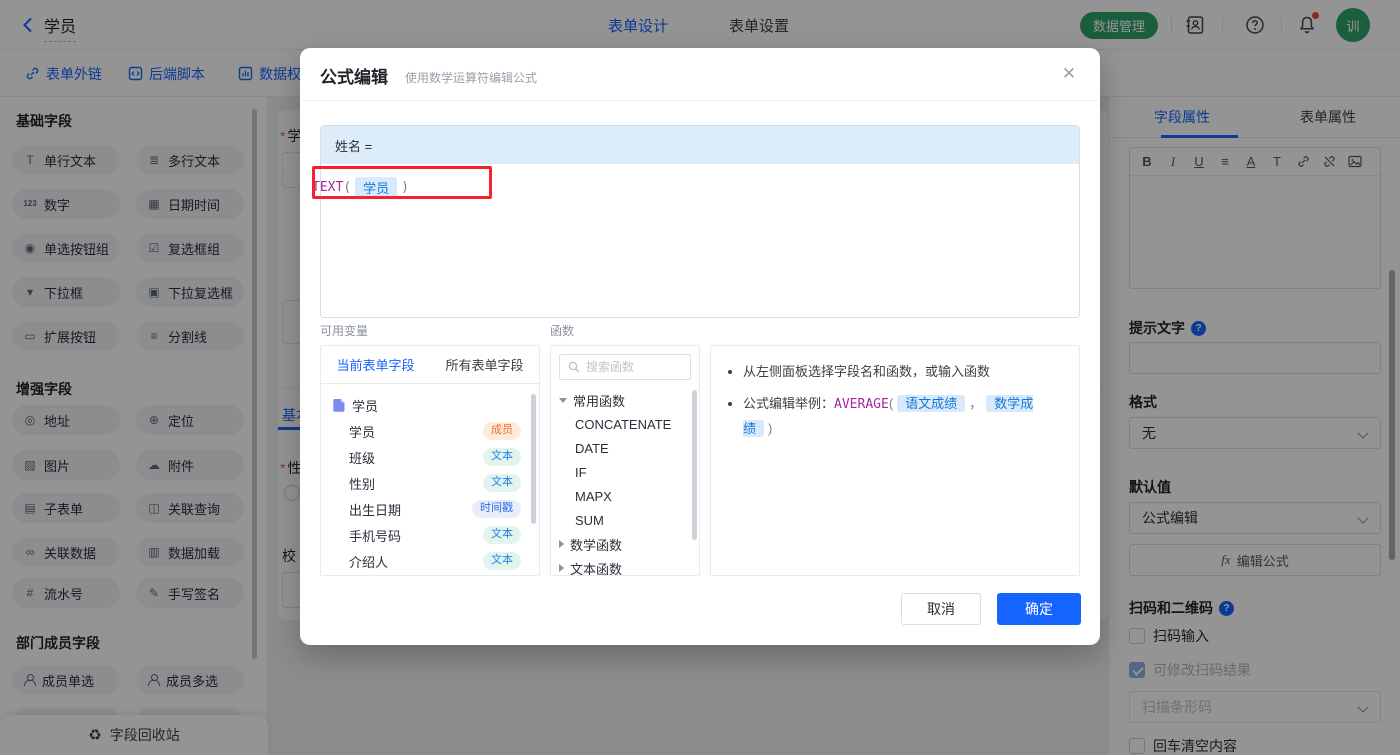 This screenshot has width=1400, height=755. Describe the element at coordinates (861, 404) in the screenshot. I see `example-function-name: AVERAGE` at that location.